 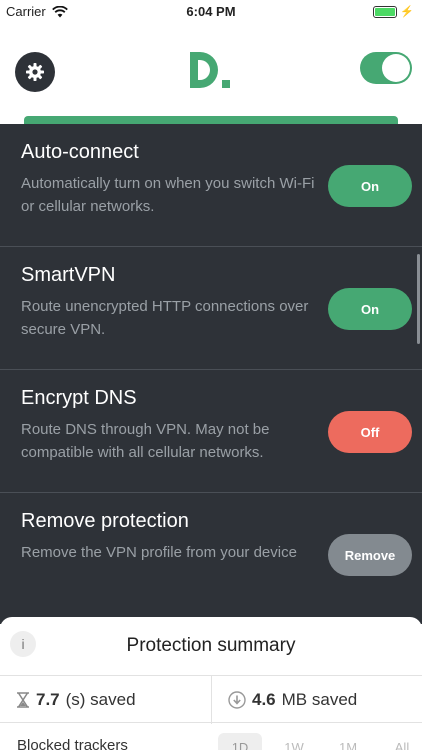 What do you see at coordinates (211, 120) in the screenshot?
I see `status-strip` at bounding box center [211, 120].